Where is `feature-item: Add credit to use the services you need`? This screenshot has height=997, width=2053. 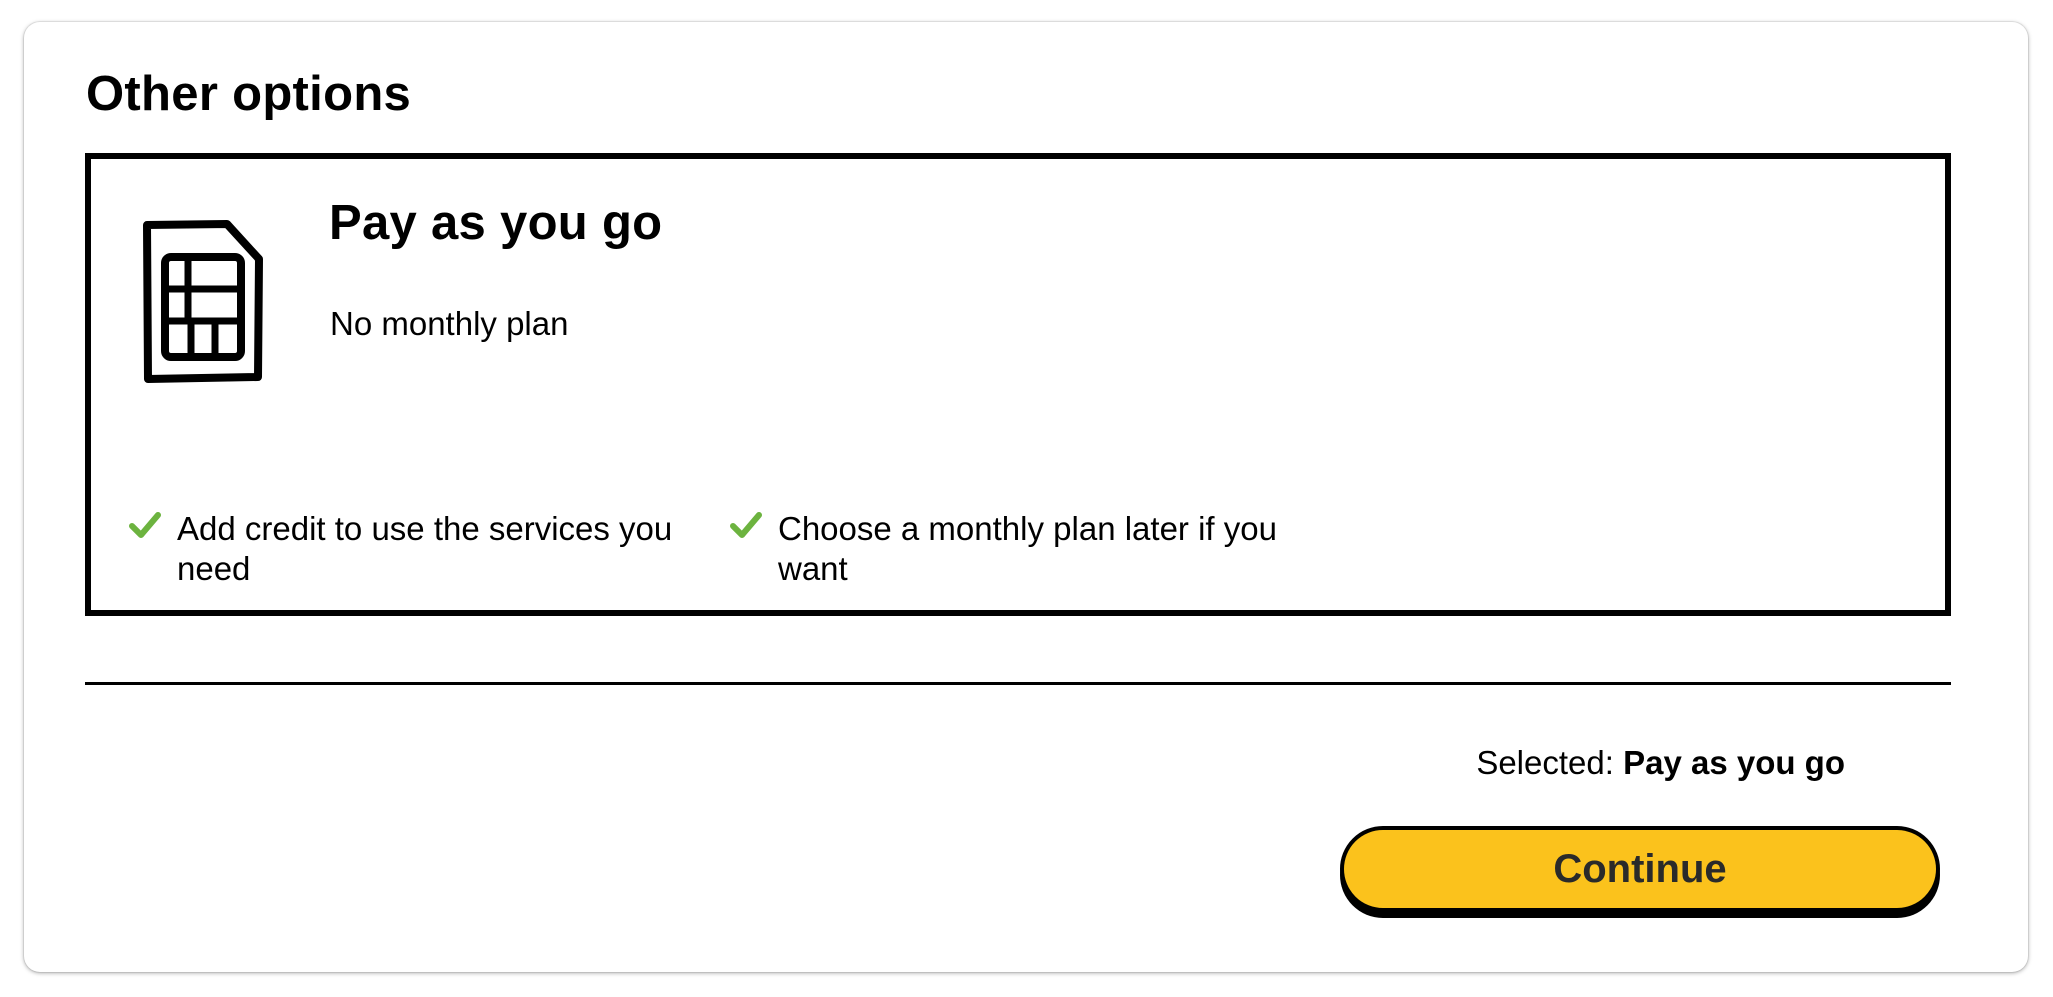
feature-item: Add credit to use the services you need is located at coordinates (423, 549).